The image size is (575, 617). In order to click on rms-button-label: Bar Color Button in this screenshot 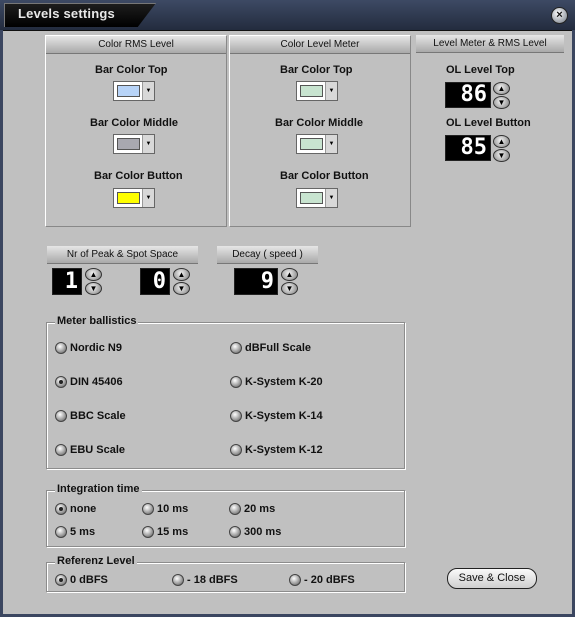, I will do `click(138, 176)`.